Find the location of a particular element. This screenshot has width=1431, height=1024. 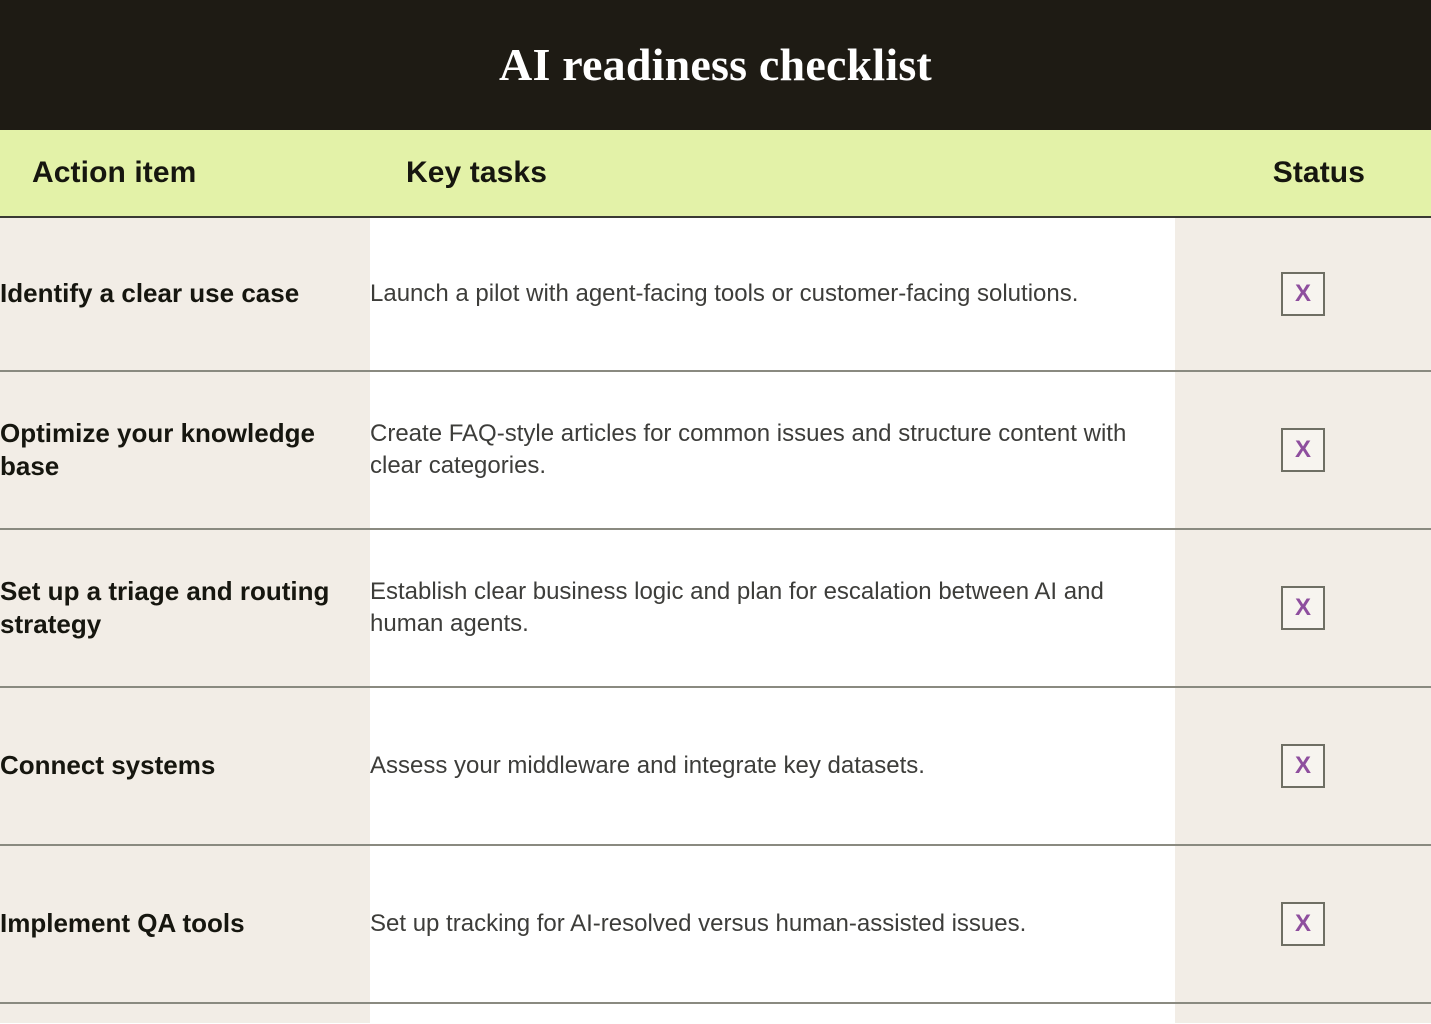

action-item-label: Optimize your knowledge base is located at coordinates (157, 449).